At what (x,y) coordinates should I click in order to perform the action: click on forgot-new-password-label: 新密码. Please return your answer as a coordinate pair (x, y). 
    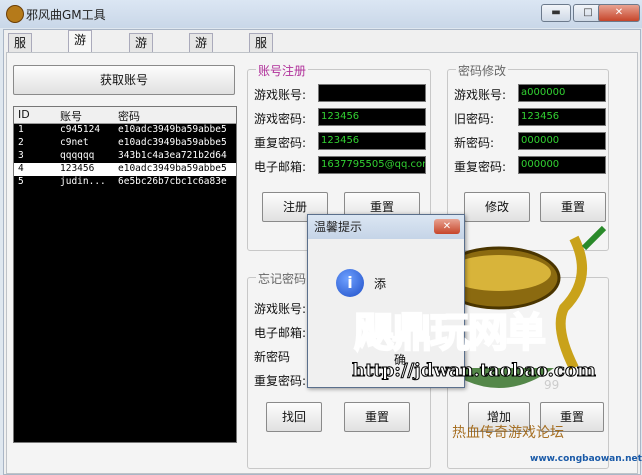
    Looking at the image, I should click on (272, 357).